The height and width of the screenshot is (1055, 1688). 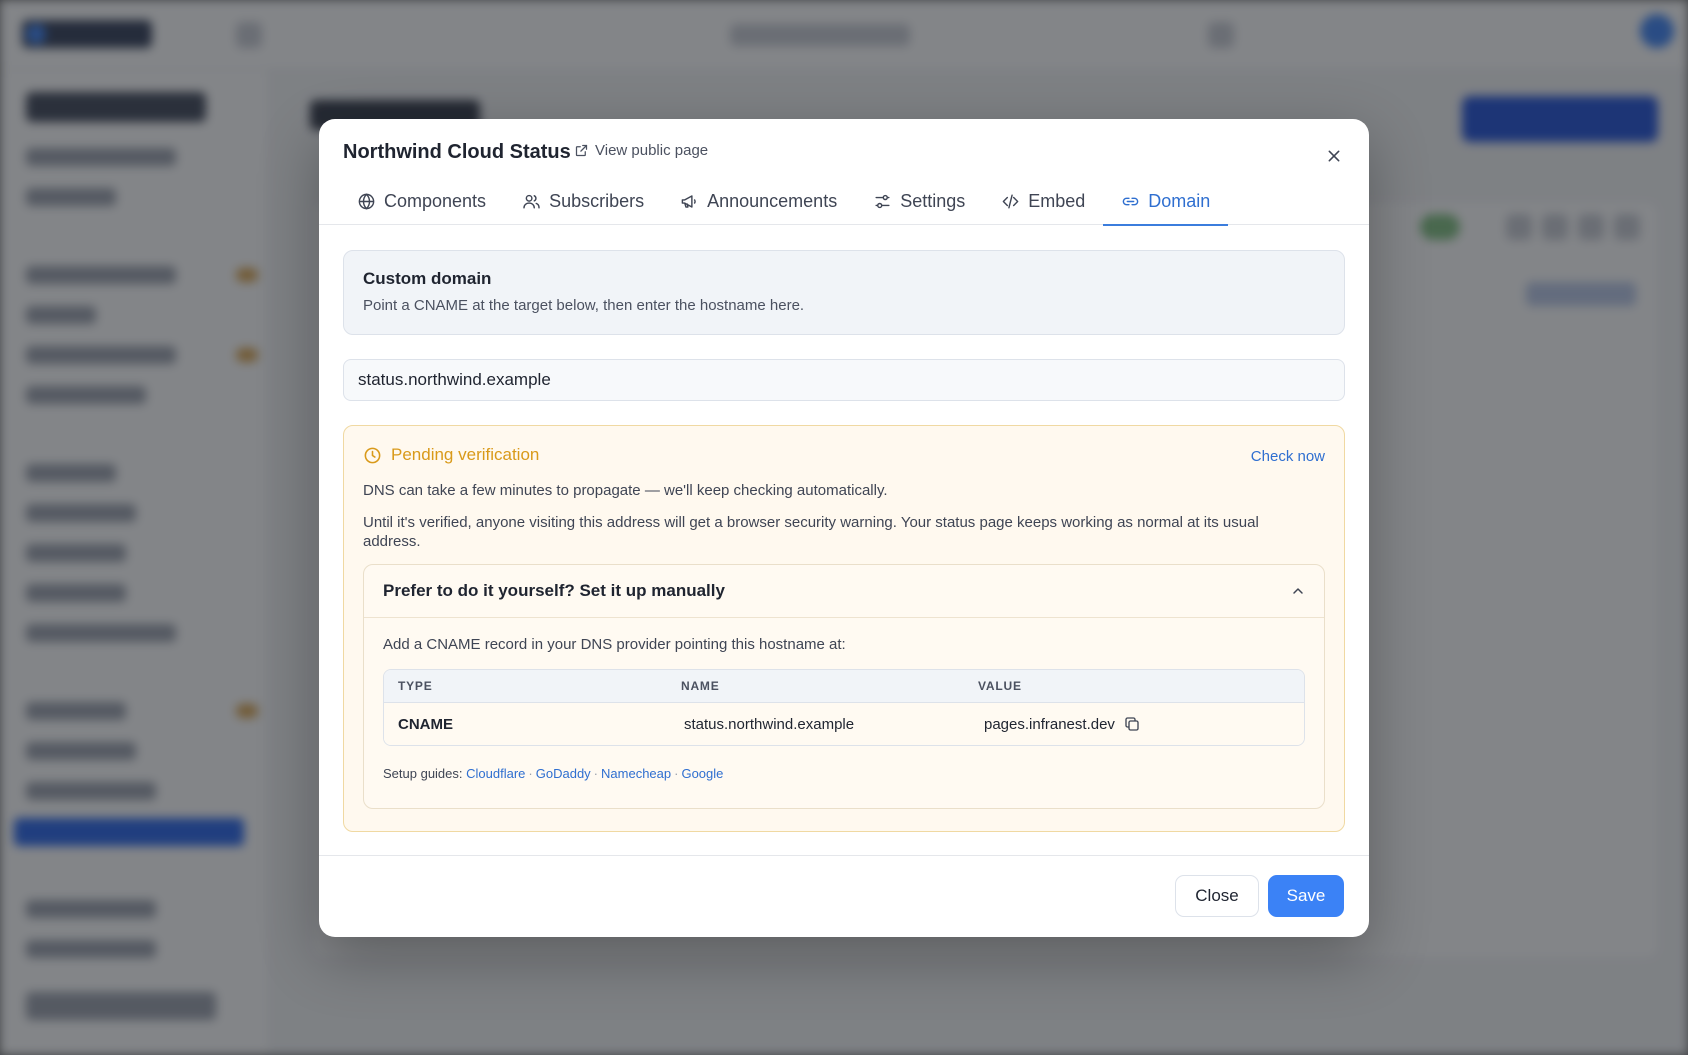 What do you see at coordinates (1010, 201) in the screenshot?
I see `code-icon` at bounding box center [1010, 201].